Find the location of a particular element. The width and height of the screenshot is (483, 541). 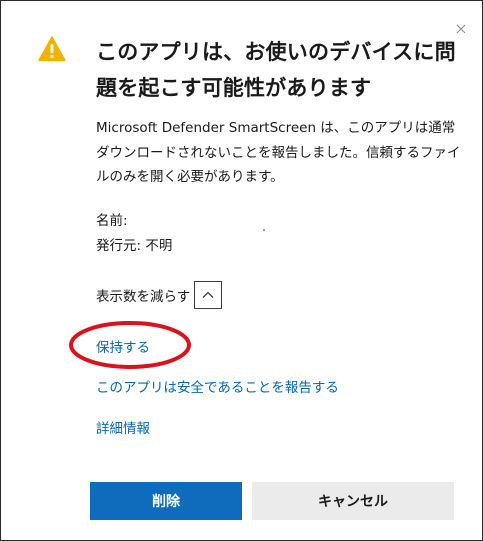

show-less-toggle: 表示数を減らす is located at coordinates (159, 295).